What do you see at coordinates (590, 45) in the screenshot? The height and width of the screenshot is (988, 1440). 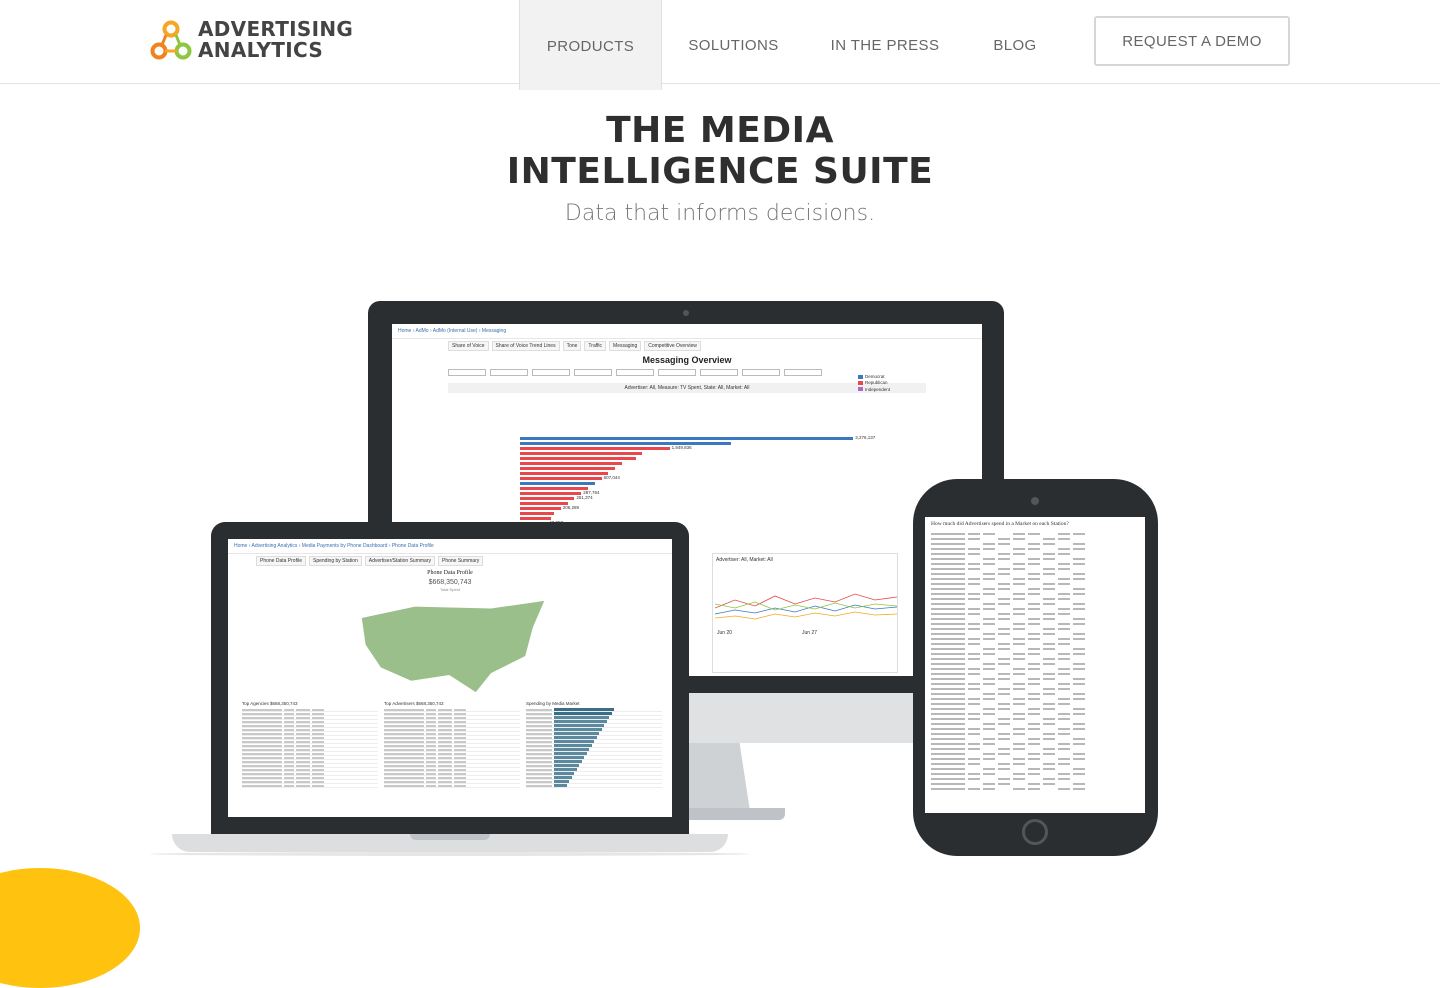 I see `nav-item-products: PRODUCTS` at bounding box center [590, 45].